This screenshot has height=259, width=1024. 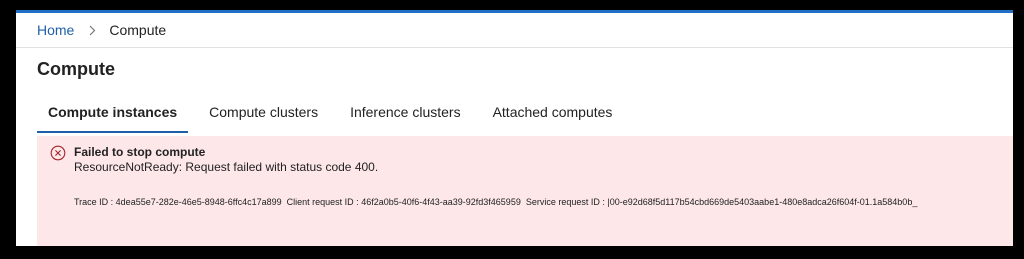 I want to click on error-circle-icon, so click(x=58, y=153).